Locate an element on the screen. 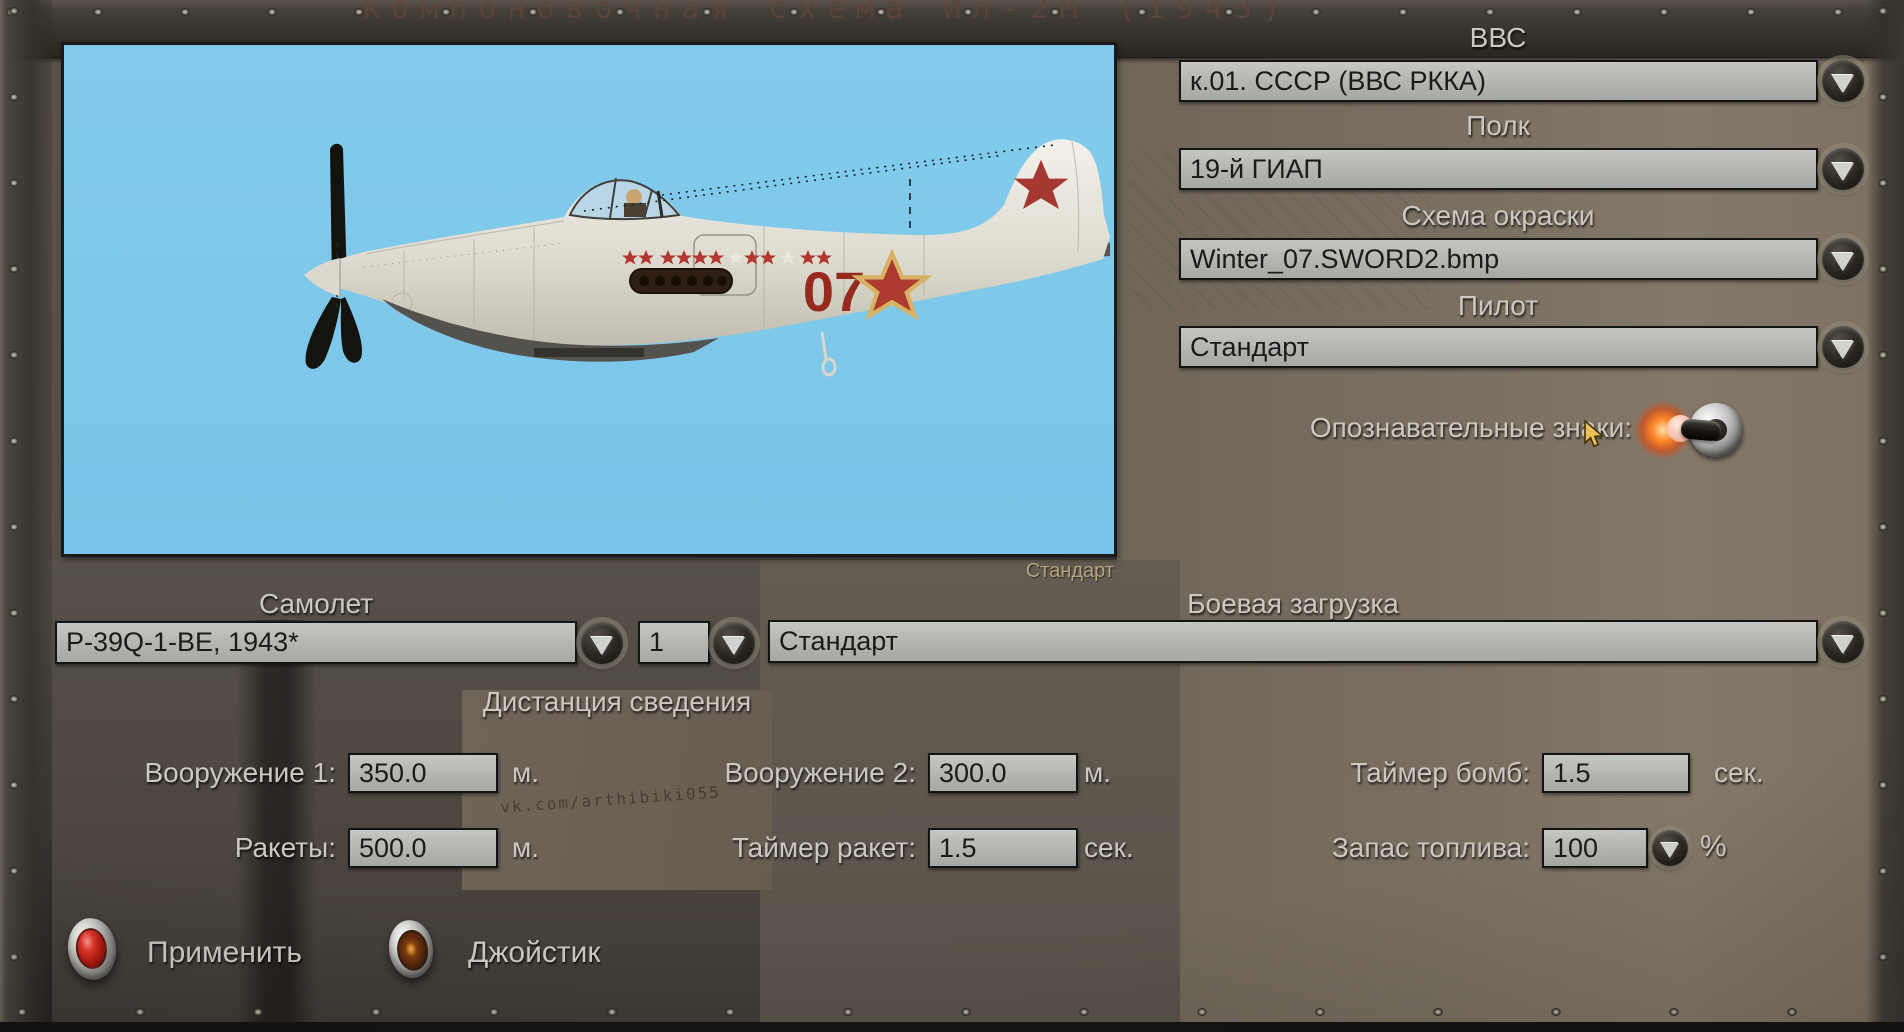 This screenshot has height=1032, width=1904. top-rivet-row is located at coordinates (934, 12).